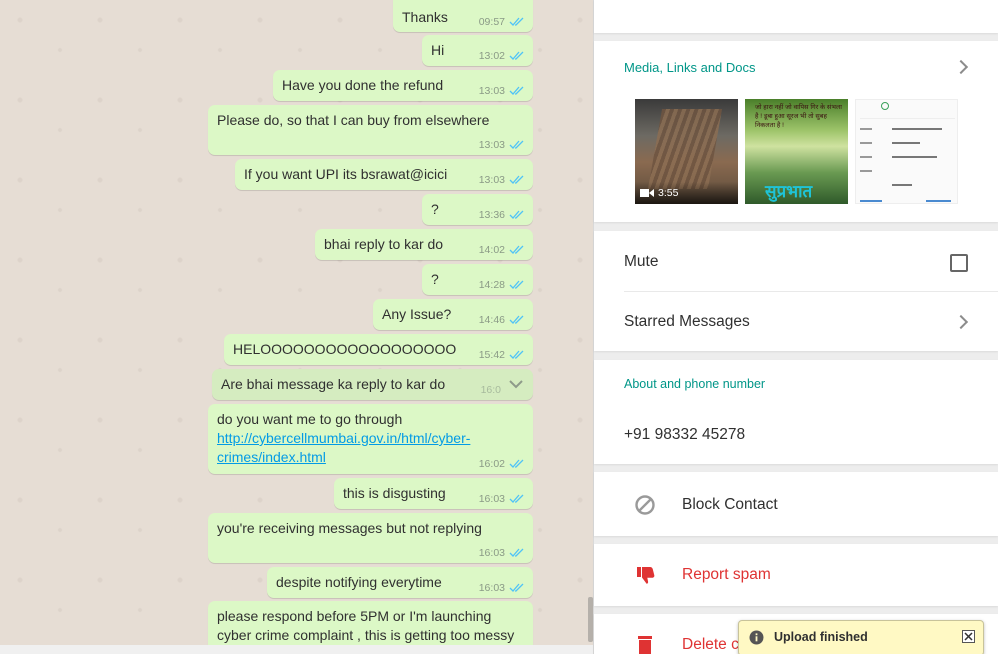 This screenshot has width=998, height=654. What do you see at coordinates (796, 504) in the screenshot?
I see `block-contact-button: Block Contact` at bounding box center [796, 504].